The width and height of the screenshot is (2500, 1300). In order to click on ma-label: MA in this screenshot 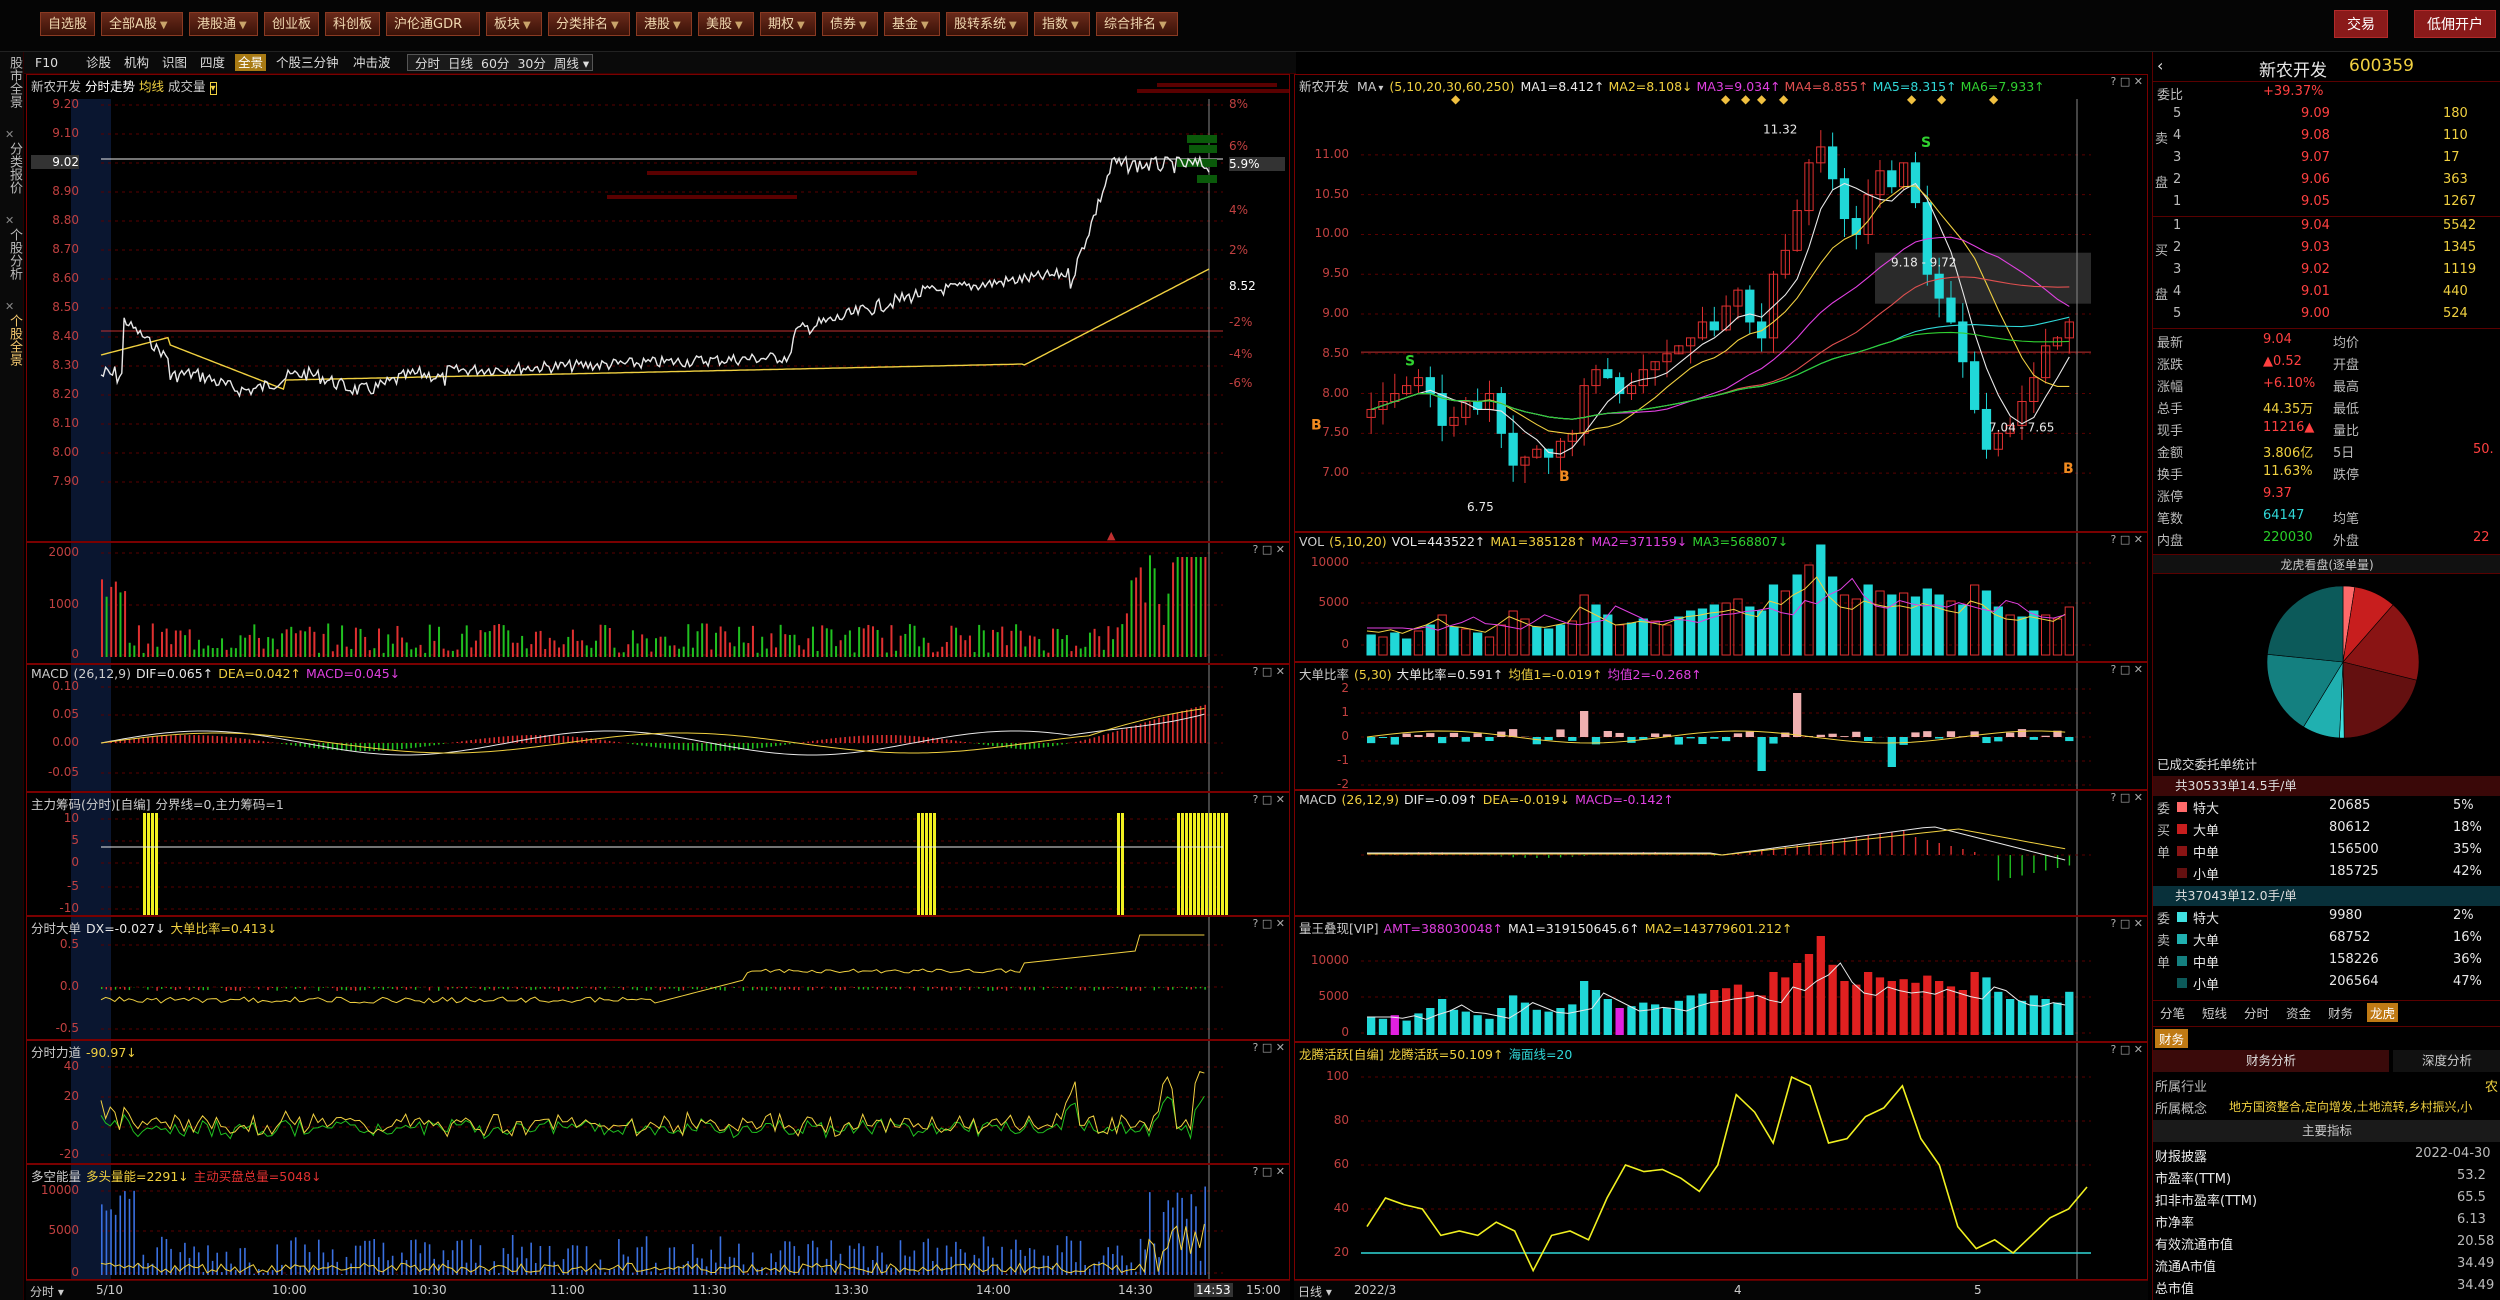, I will do `click(1366, 86)`.